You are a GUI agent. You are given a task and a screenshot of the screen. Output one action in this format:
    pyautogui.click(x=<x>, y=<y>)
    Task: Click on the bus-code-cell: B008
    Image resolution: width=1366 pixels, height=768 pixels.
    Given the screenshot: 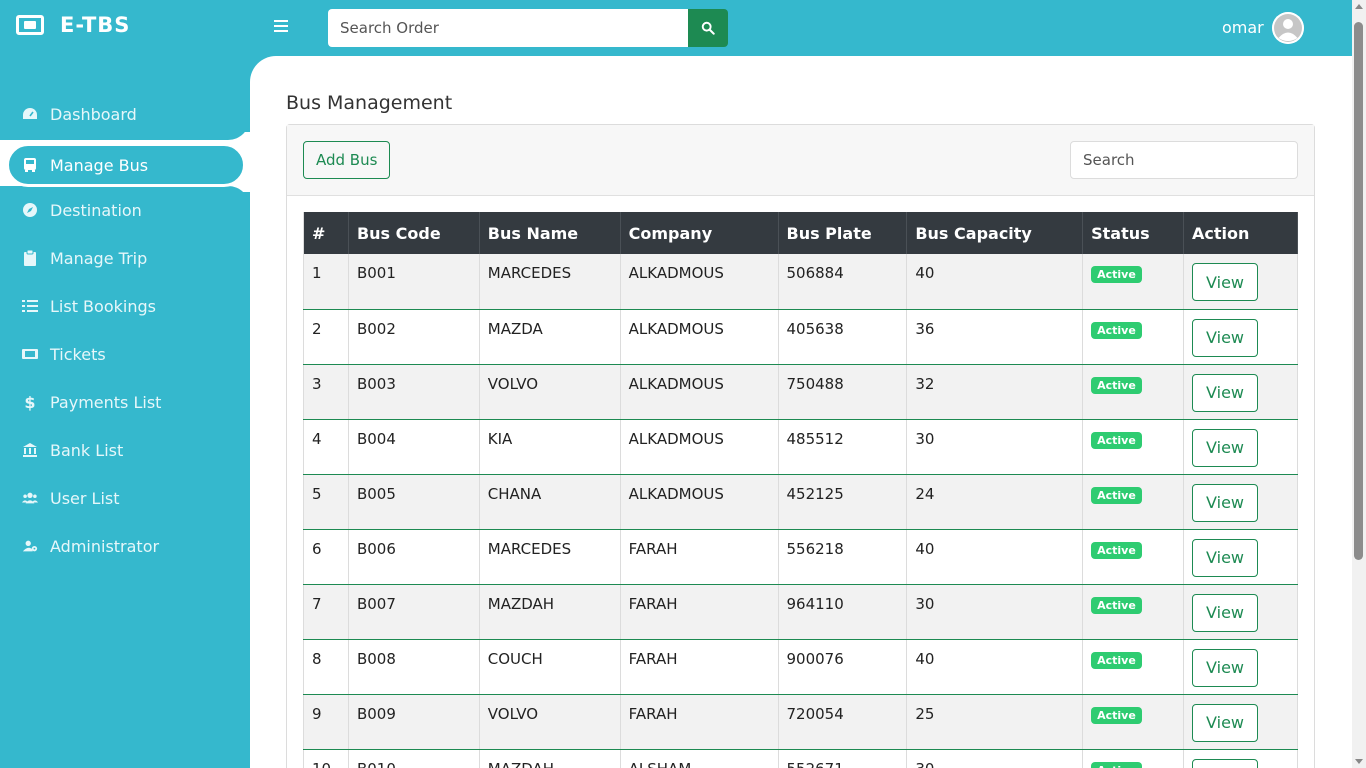 What is the action you would take?
    pyautogui.click(x=414, y=667)
    